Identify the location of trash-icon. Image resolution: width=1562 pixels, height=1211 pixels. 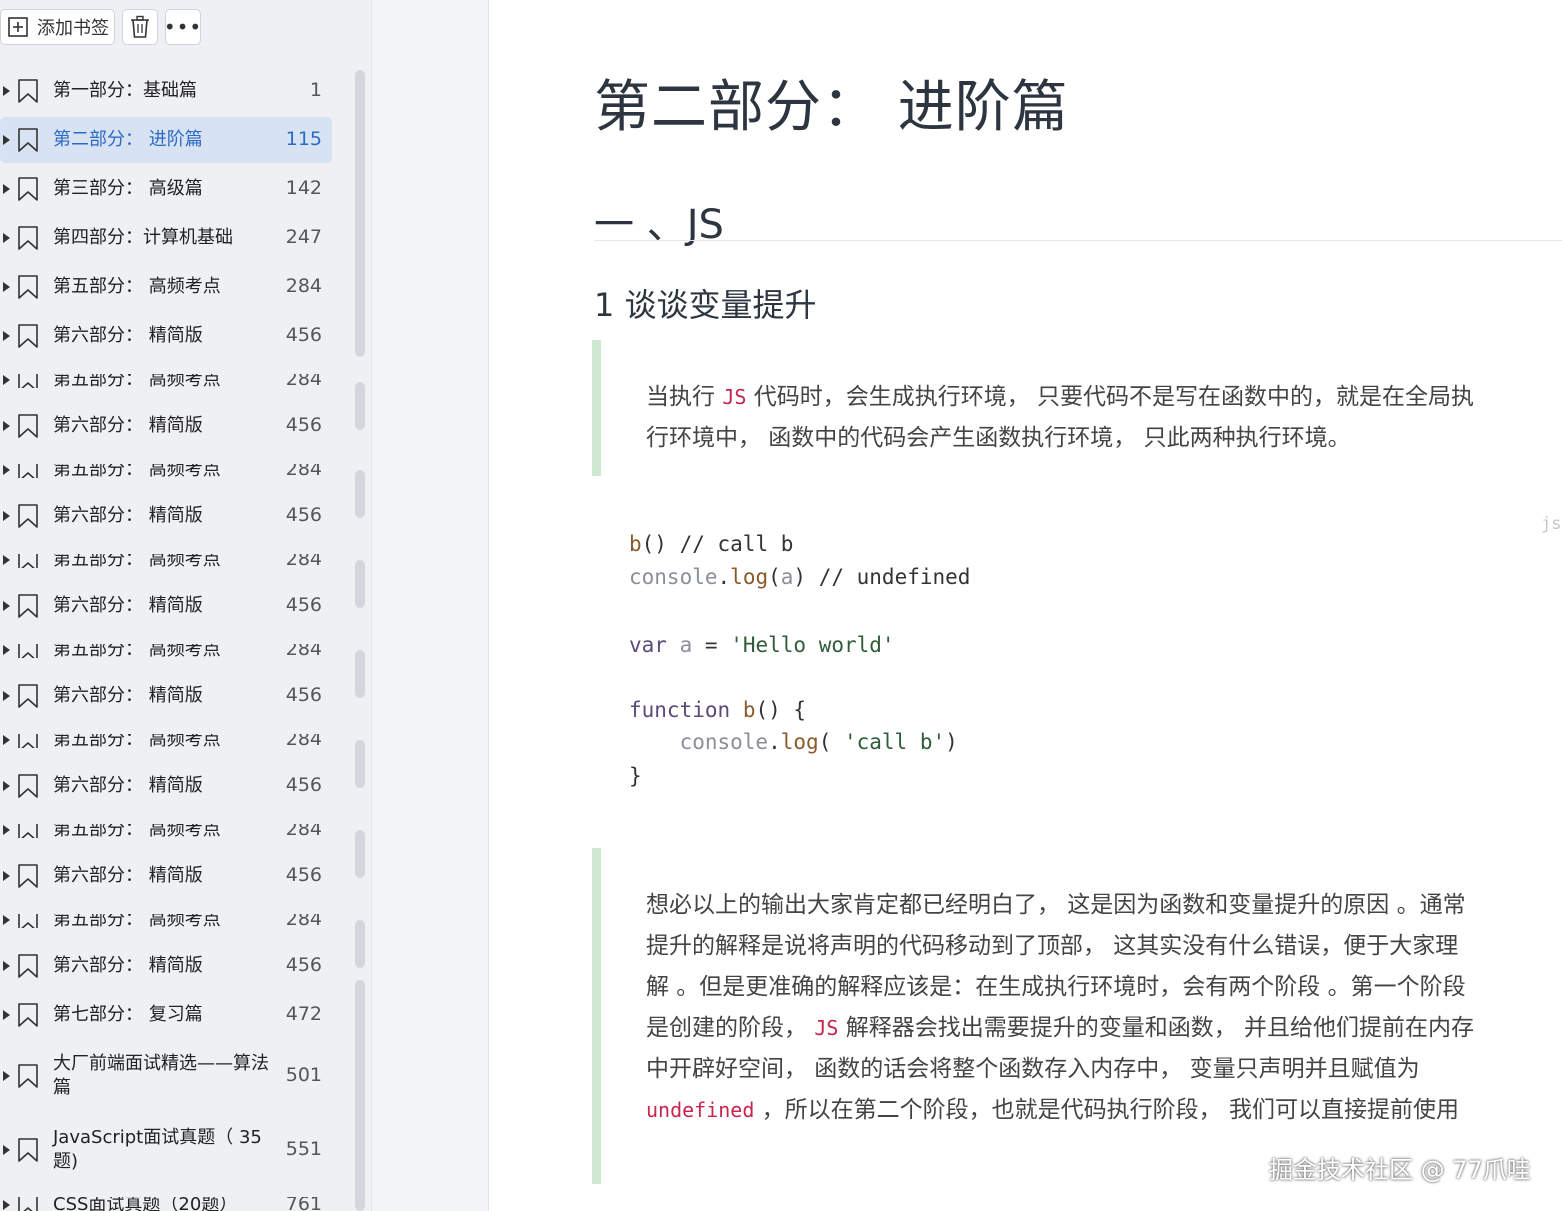
(140, 27).